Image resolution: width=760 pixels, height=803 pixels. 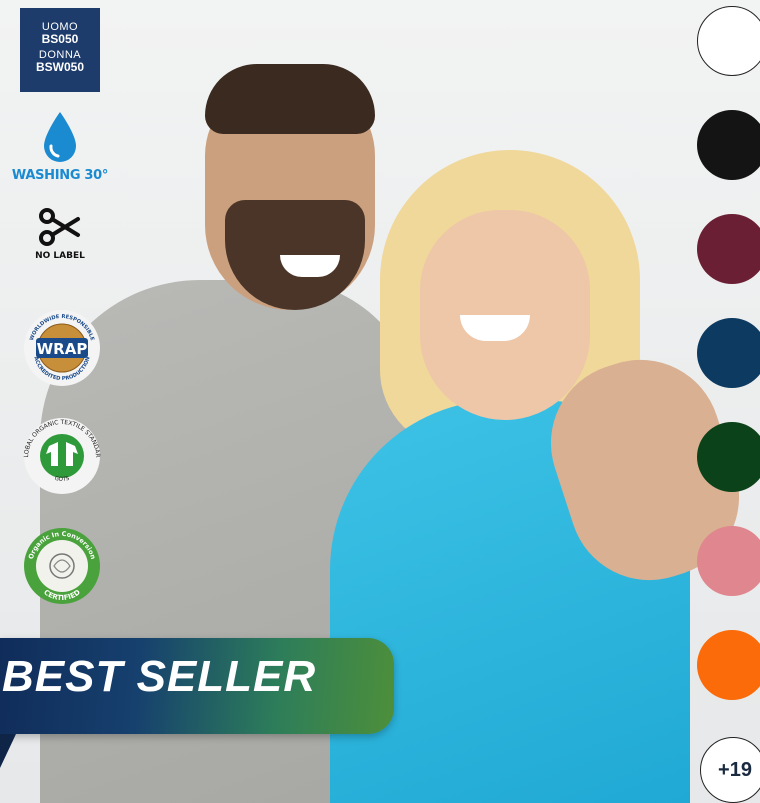 I want to click on men-code: BS050, so click(x=60, y=39).